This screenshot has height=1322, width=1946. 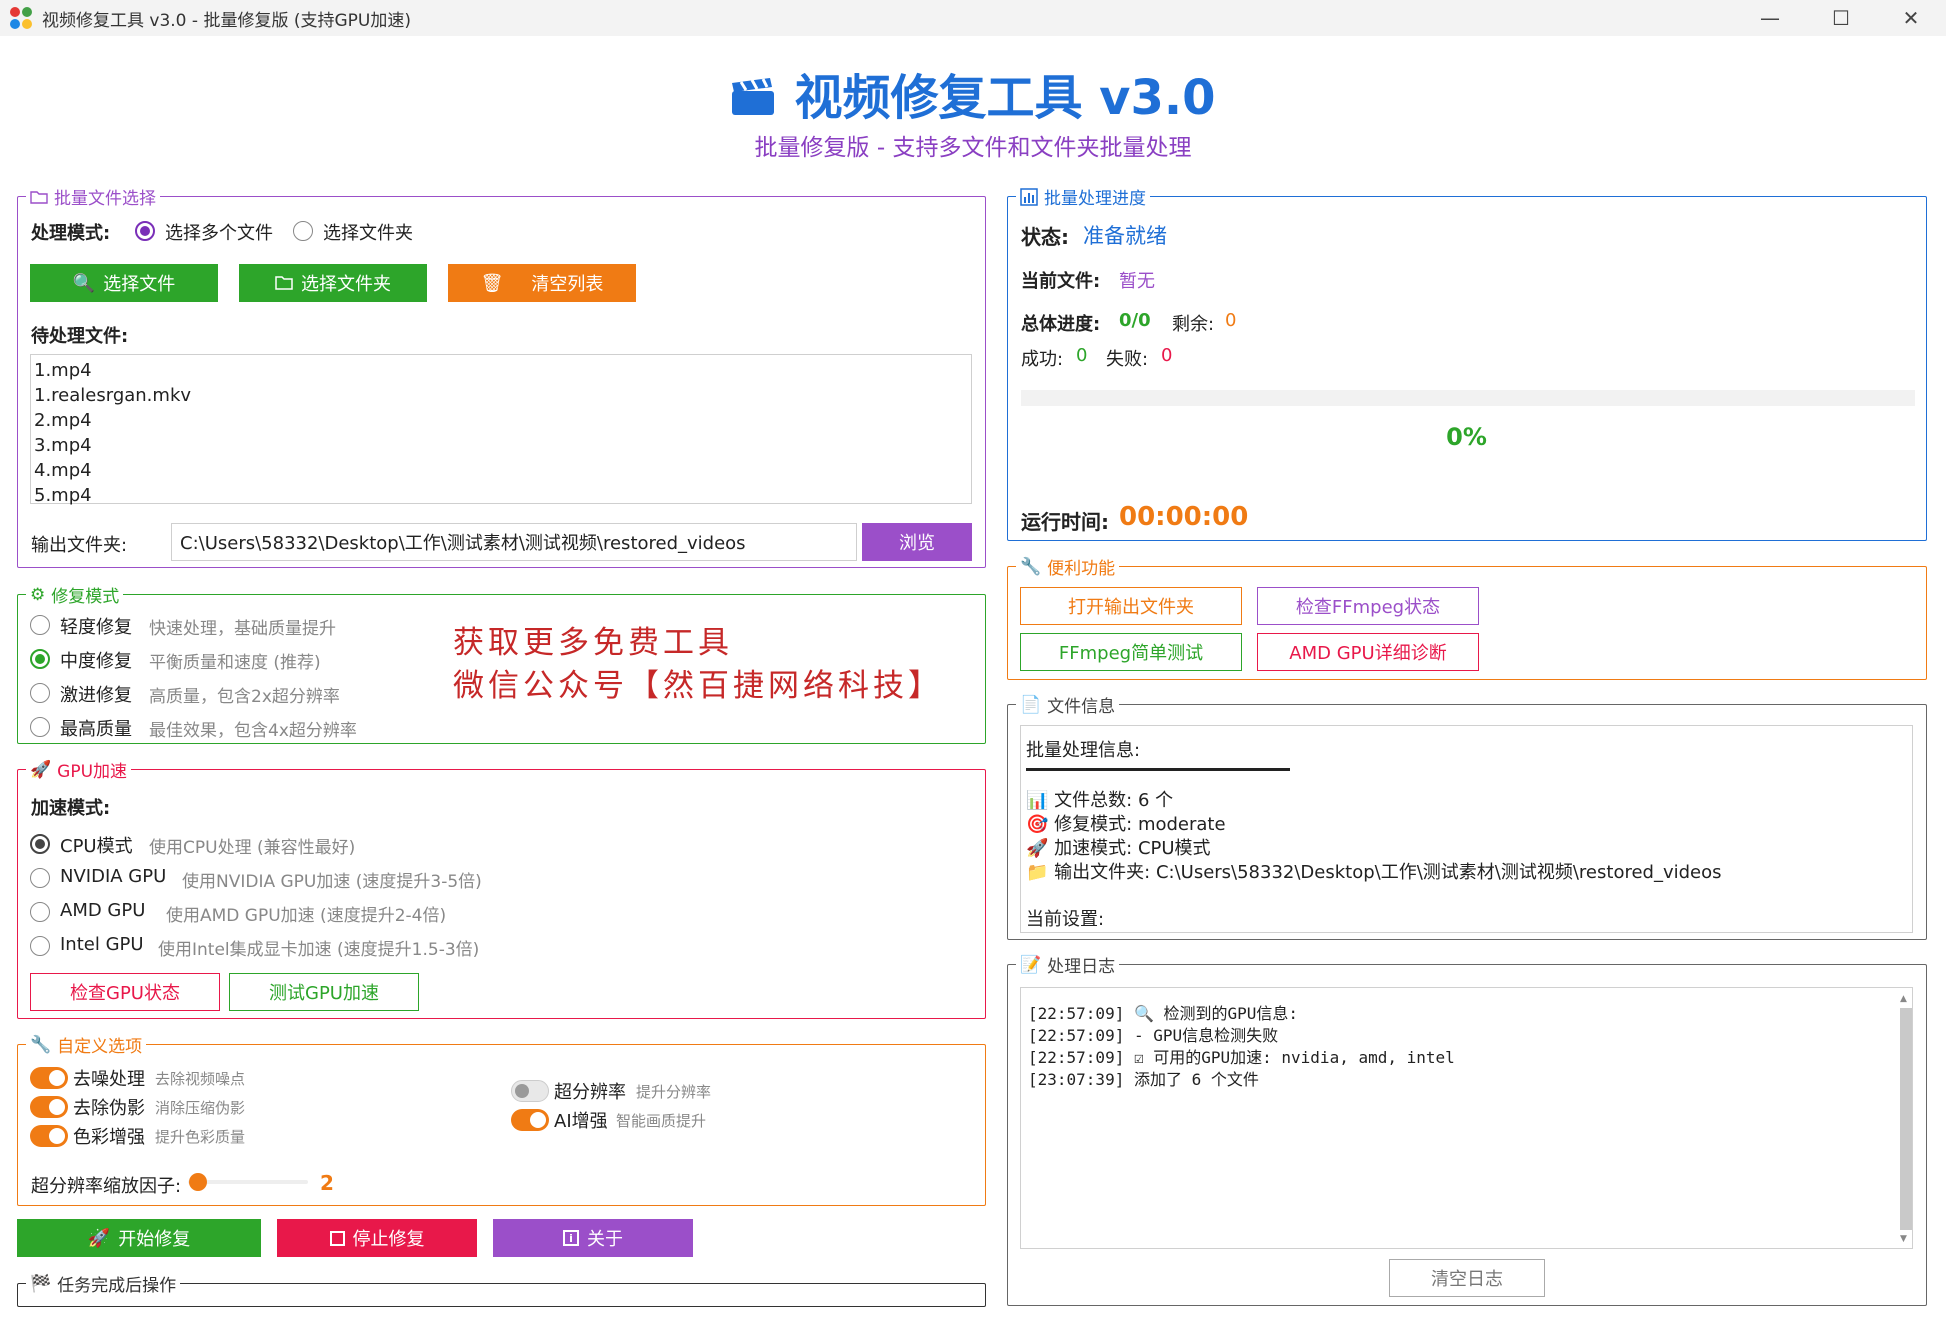 I want to click on radio-amd-gpu-label: AMD GPU, so click(x=102, y=910).